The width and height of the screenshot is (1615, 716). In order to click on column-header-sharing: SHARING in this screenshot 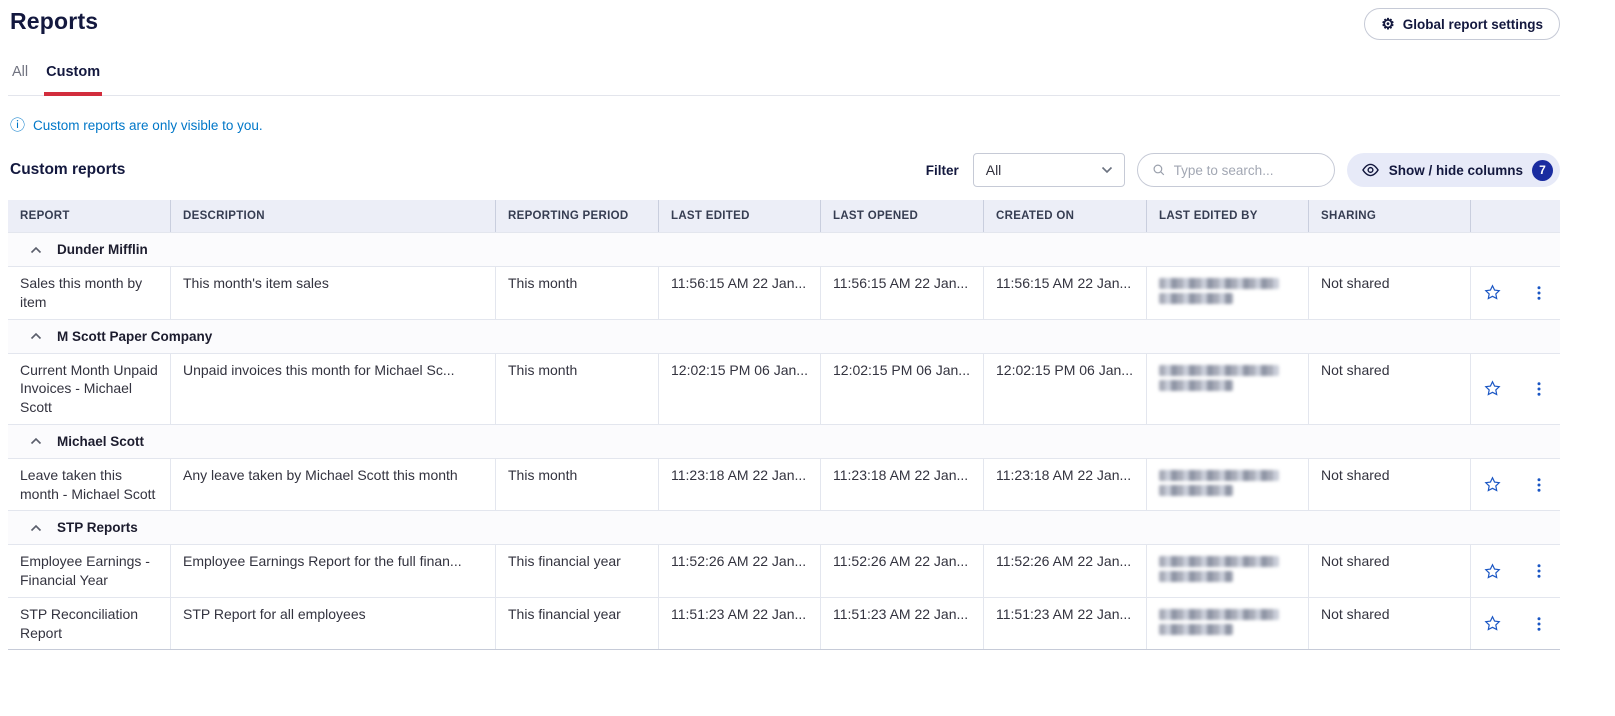, I will do `click(1389, 216)`.